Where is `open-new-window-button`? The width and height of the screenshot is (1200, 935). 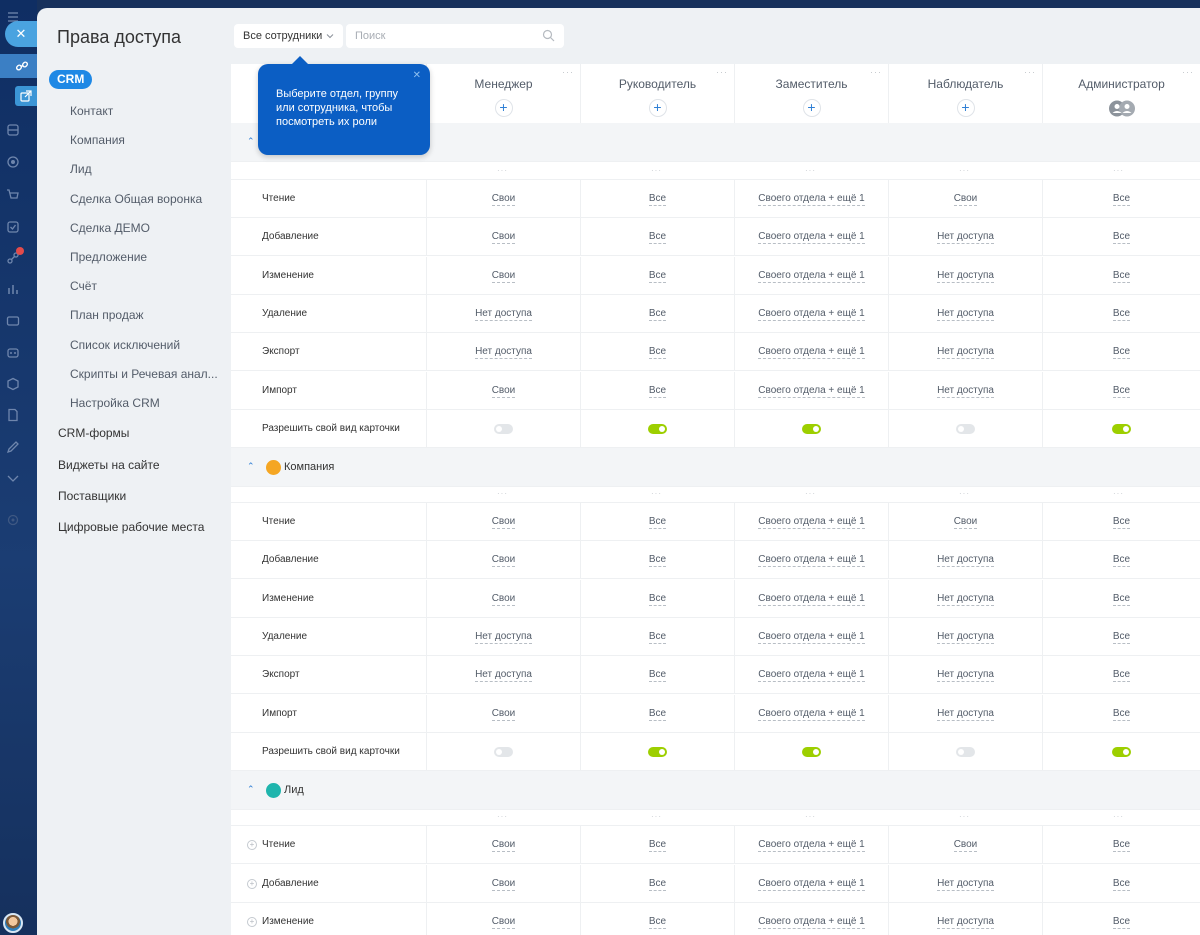 open-new-window-button is located at coordinates (26, 96).